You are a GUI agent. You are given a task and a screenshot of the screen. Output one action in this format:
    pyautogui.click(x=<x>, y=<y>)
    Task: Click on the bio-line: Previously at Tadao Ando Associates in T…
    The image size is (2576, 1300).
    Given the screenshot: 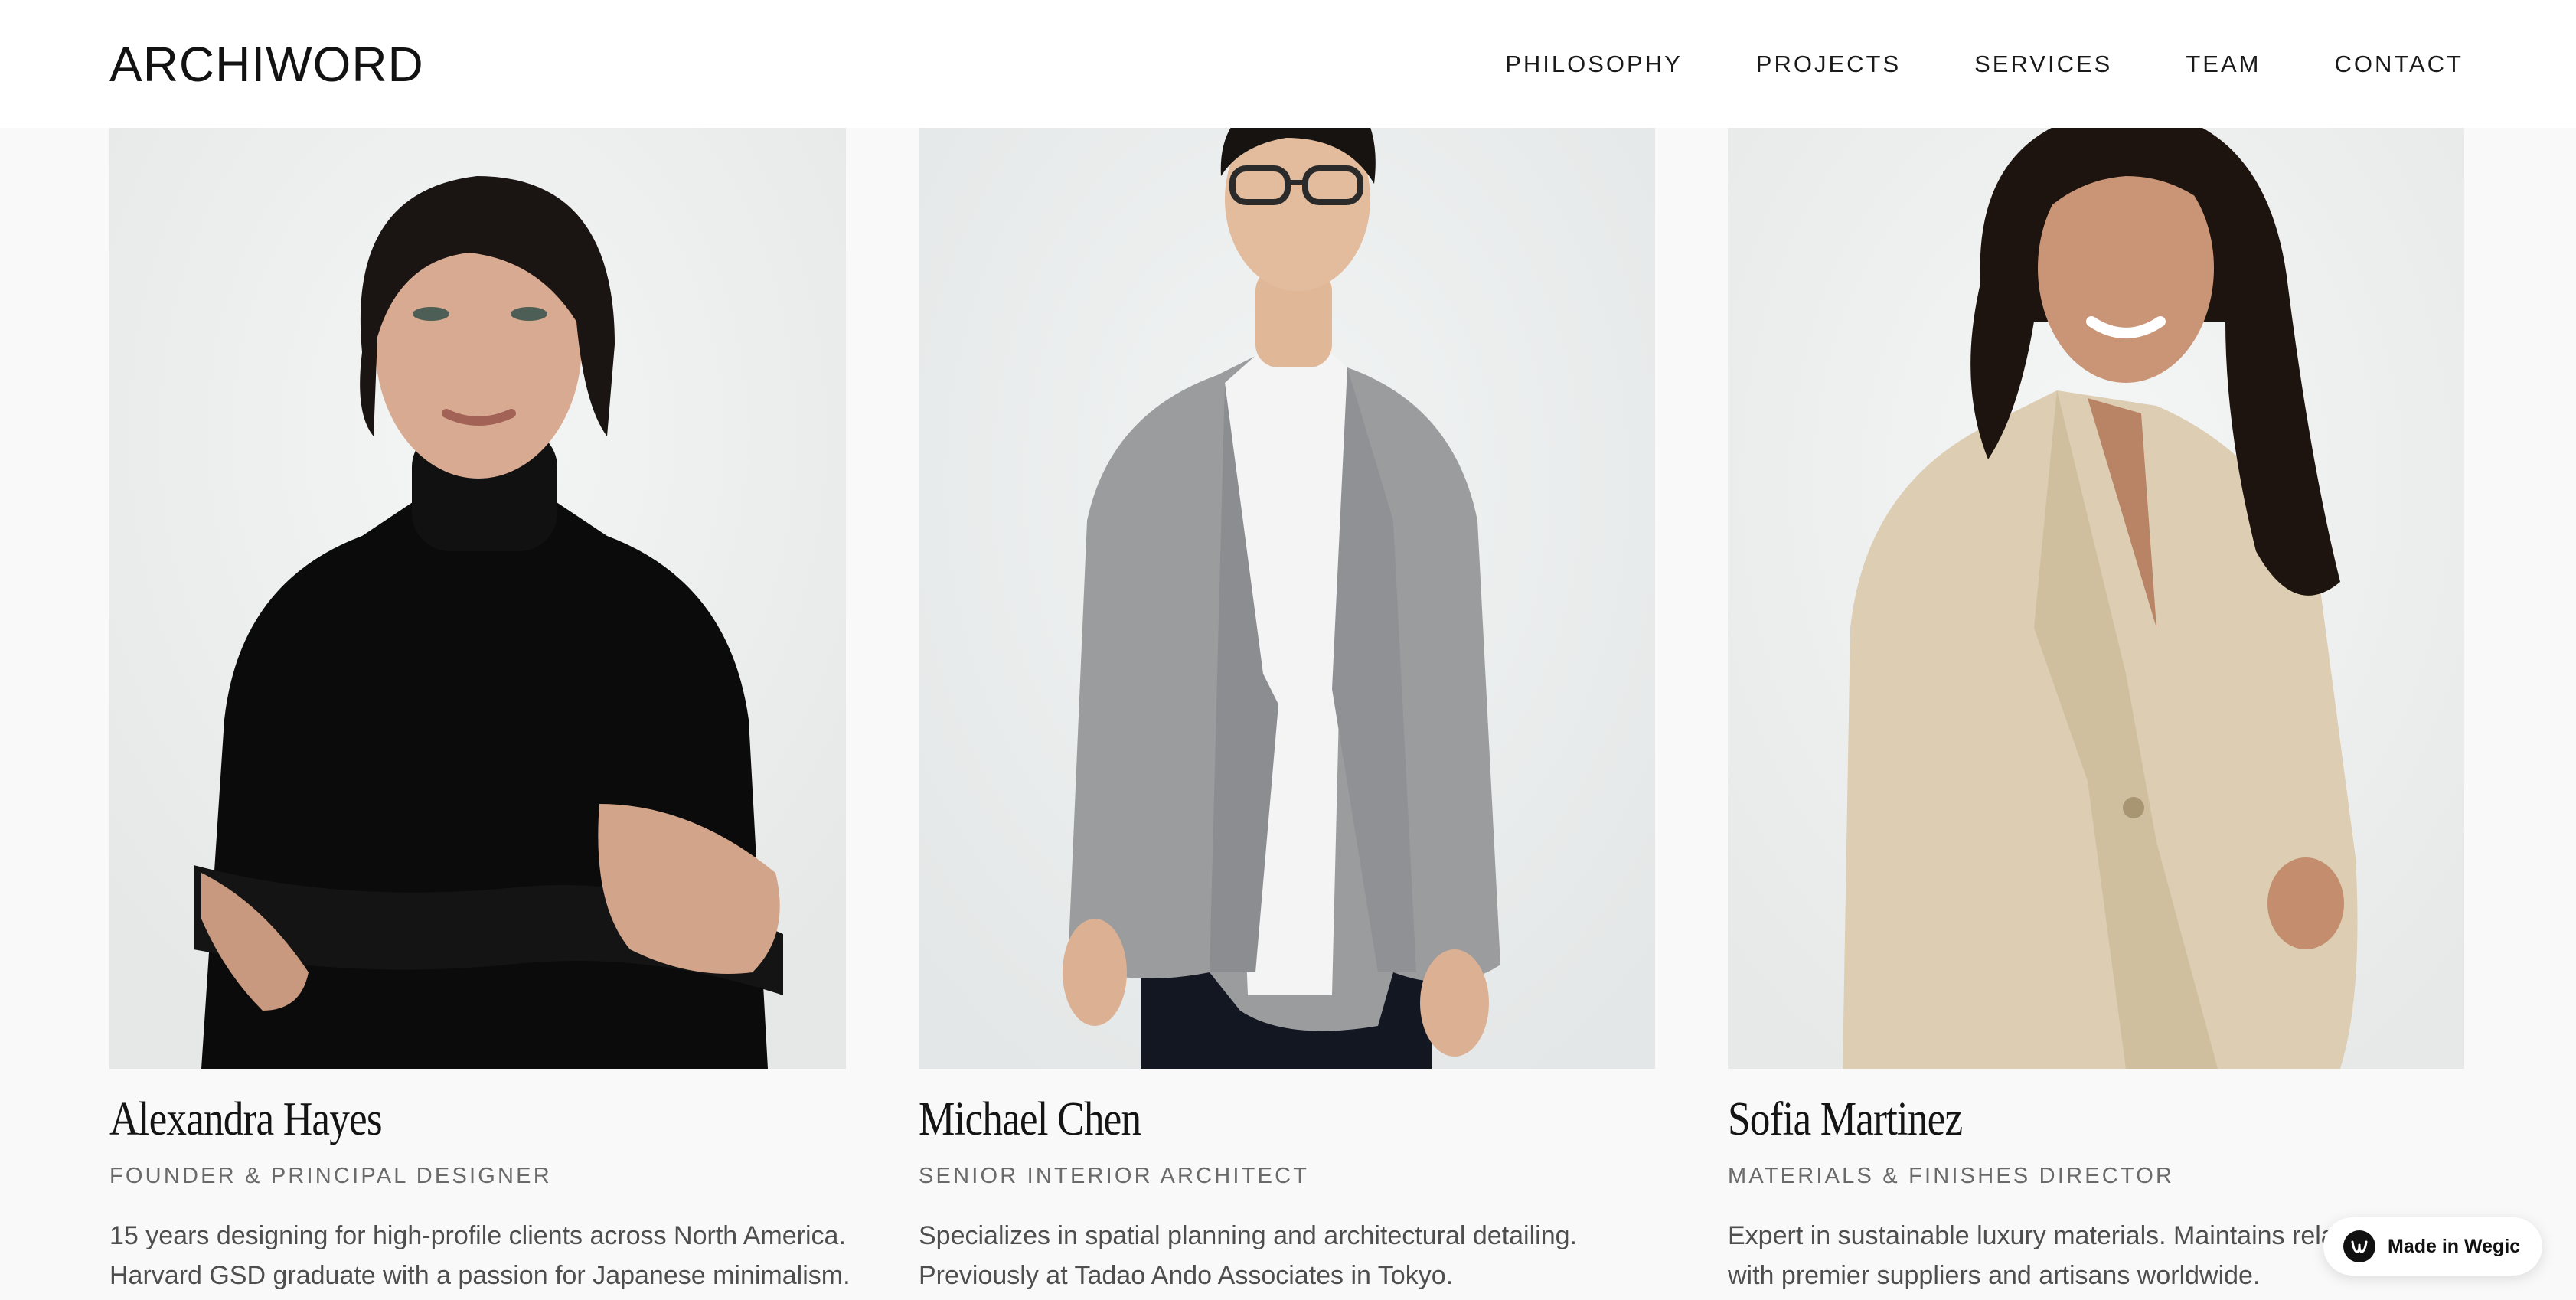 What is the action you would take?
    pyautogui.click(x=1186, y=1276)
    